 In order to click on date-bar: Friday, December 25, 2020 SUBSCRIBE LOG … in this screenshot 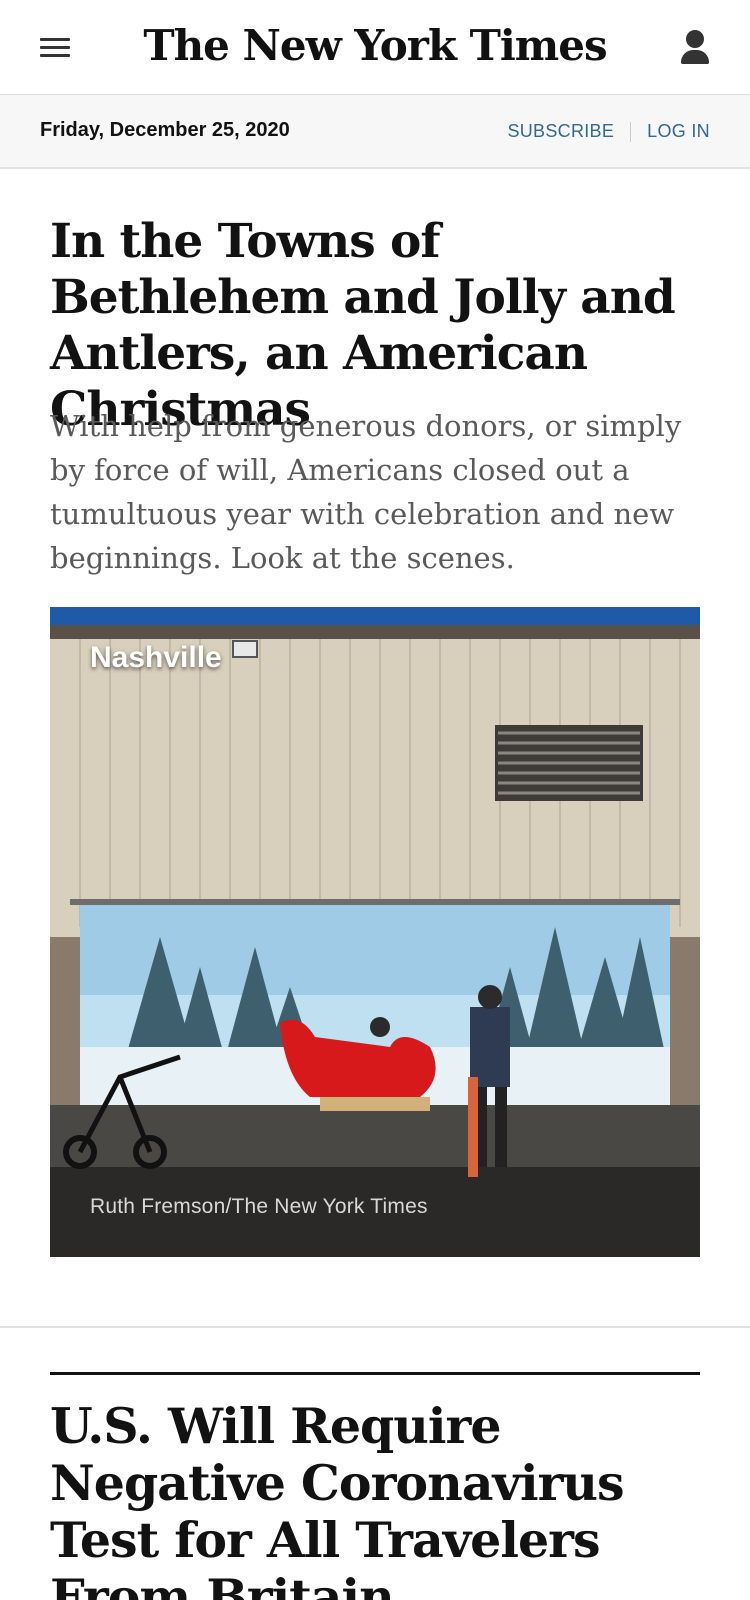, I will do `click(375, 132)`.